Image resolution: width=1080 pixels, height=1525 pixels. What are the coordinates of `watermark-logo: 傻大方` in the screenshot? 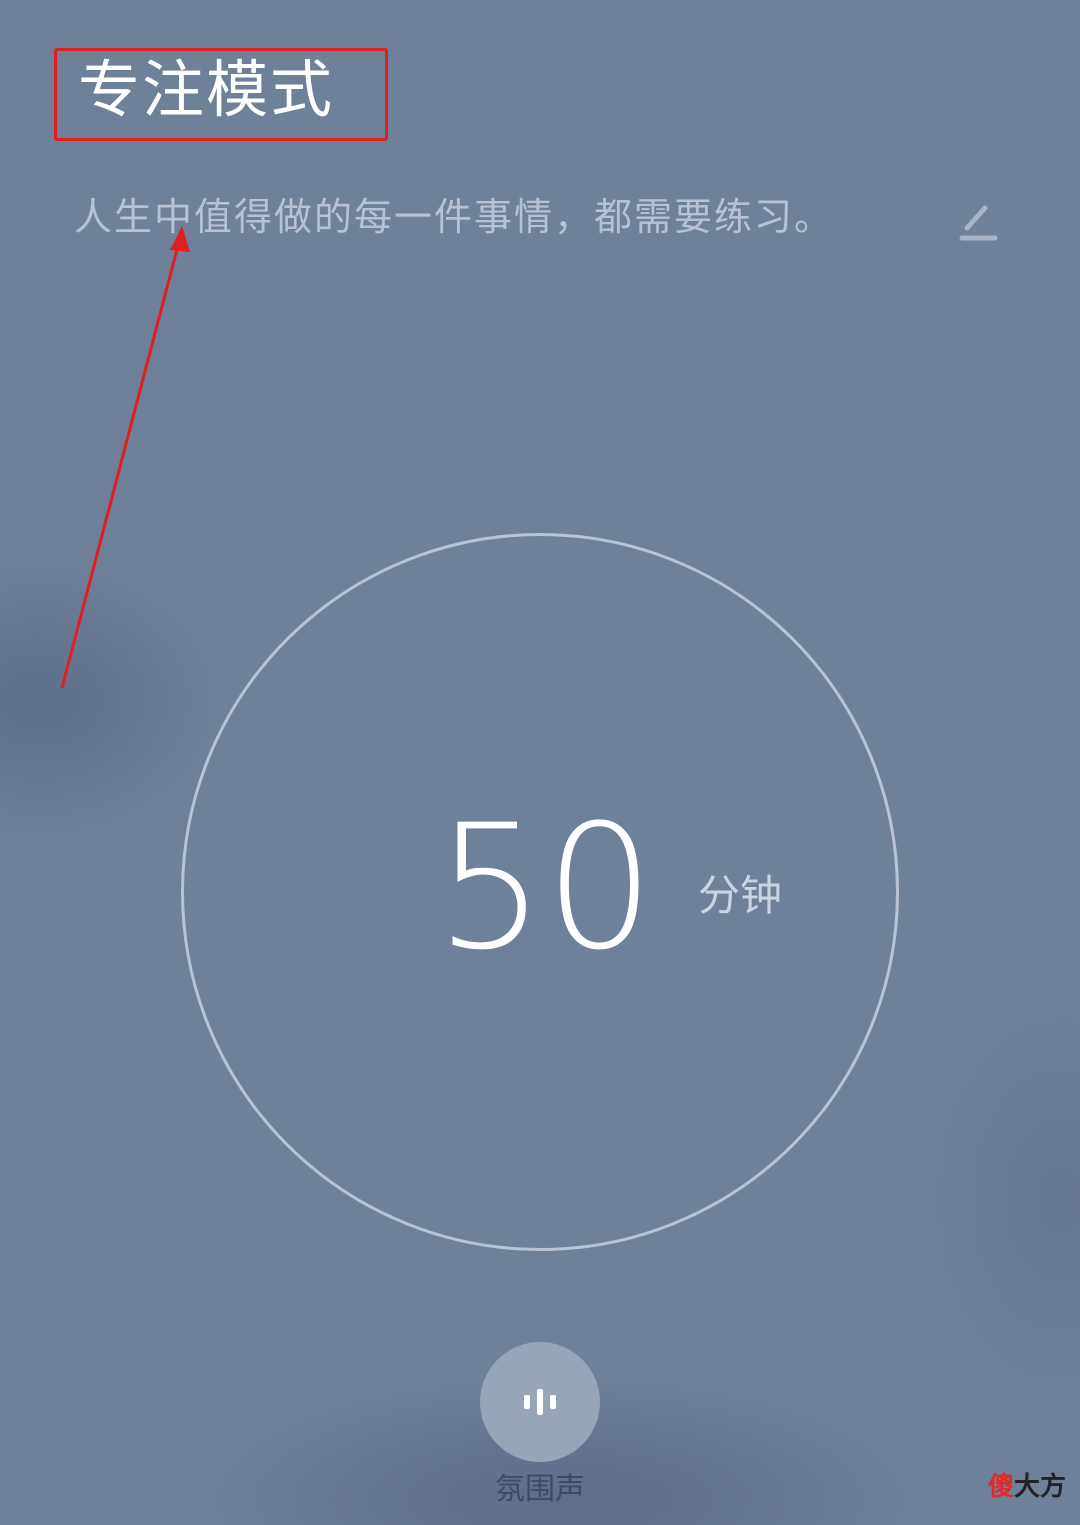 It's located at (1027, 1487).